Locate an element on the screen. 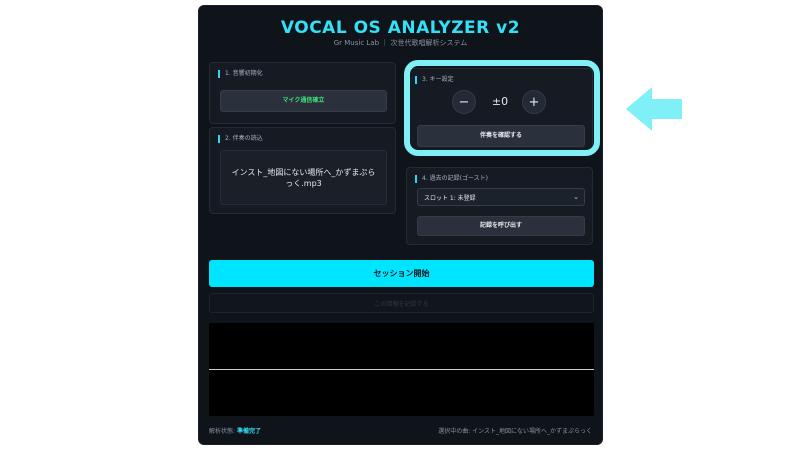 Image resolution: width=800 pixels, height=450 pixels. chevron-down-icon: ⌄ is located at coordinates (576, 197).